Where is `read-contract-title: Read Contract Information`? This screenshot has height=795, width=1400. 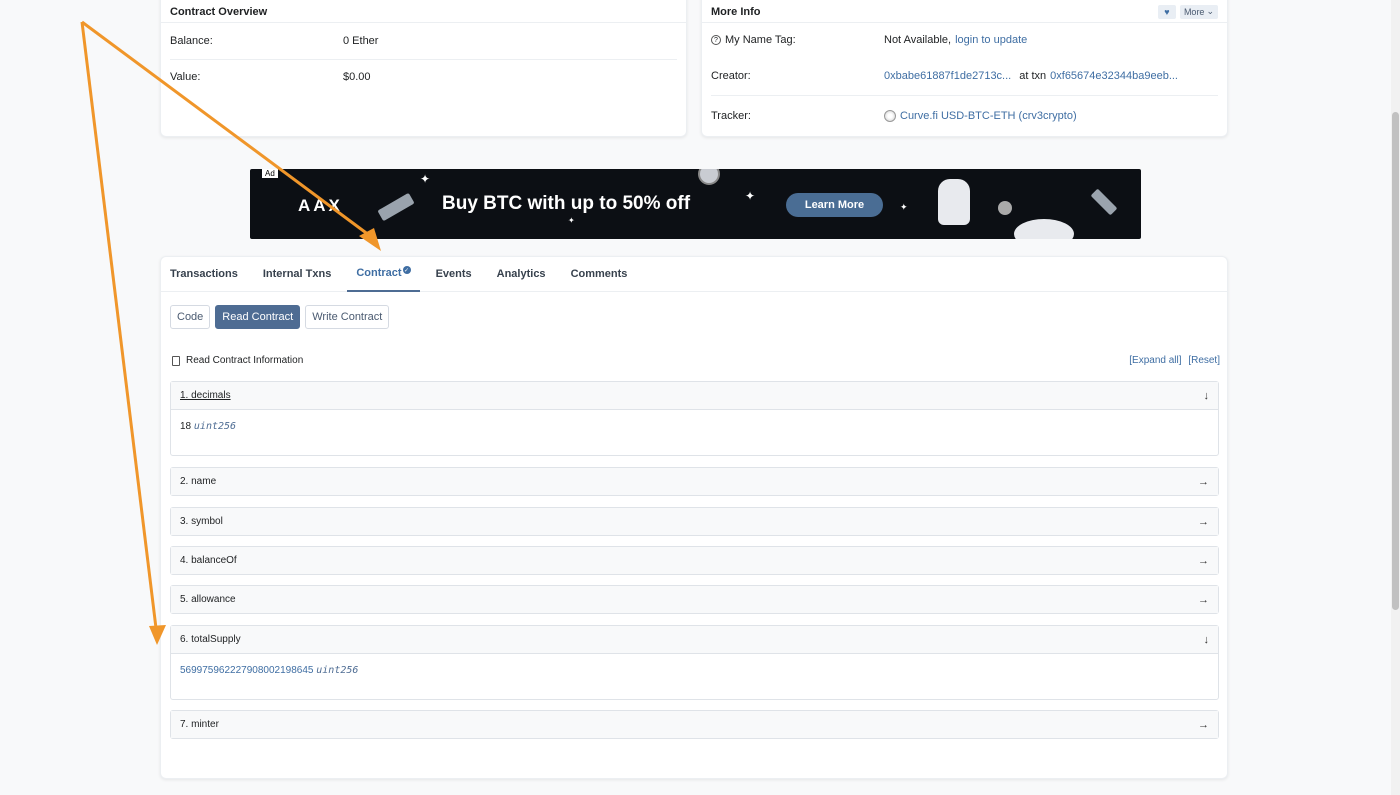
read-contract-title: Read Contract Information is located at coordinates (245, 360).